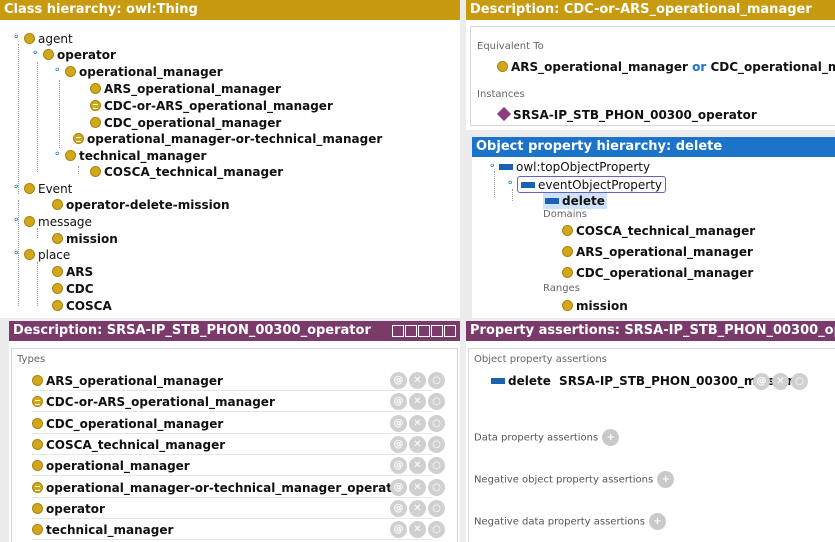  I want to click on type-row: operator @ ✕ ○, so click(238, 509).